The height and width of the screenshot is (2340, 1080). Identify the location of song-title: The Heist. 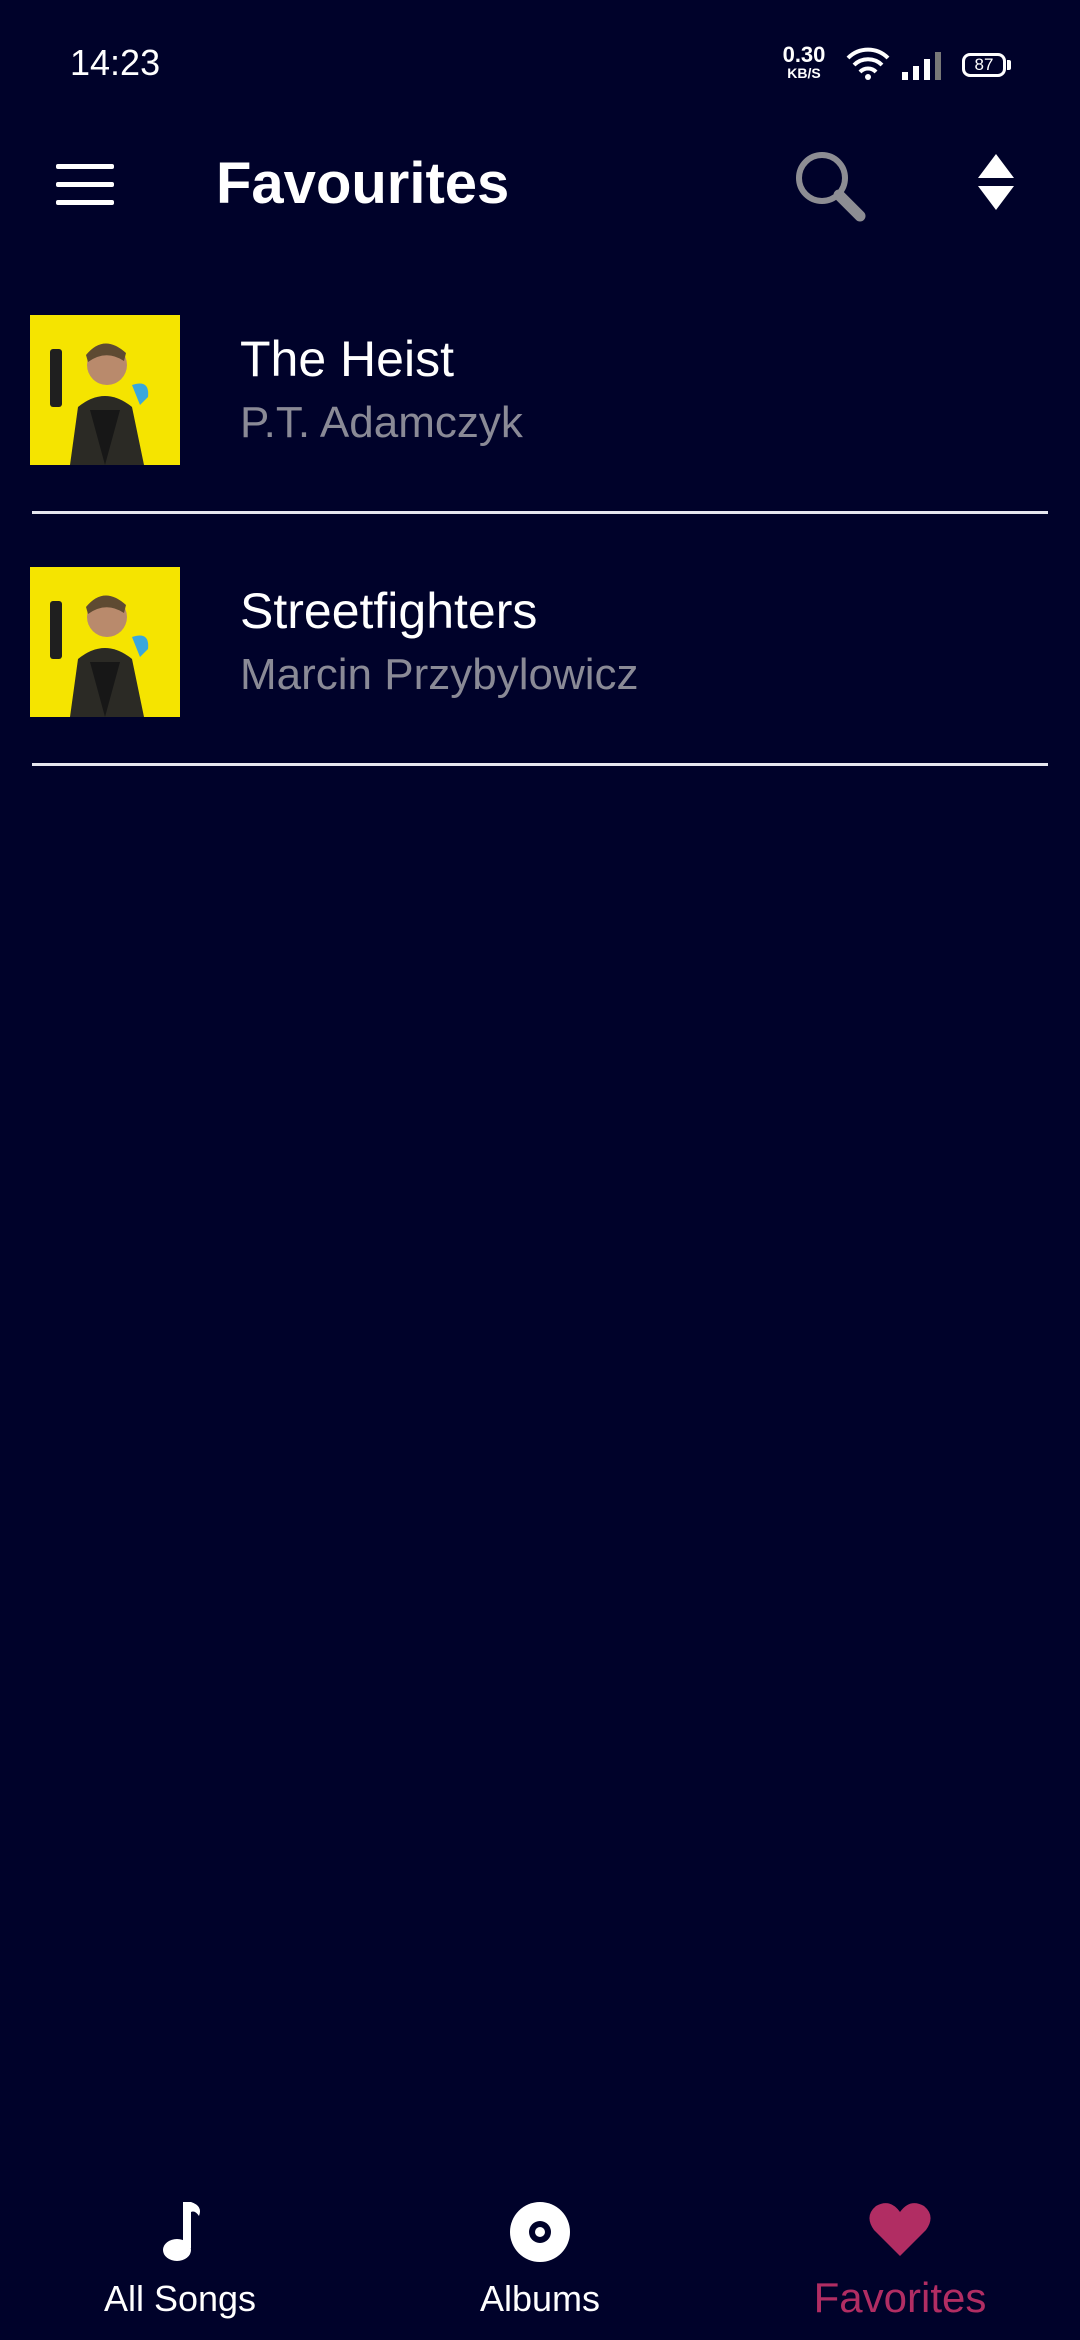
(347, 359).